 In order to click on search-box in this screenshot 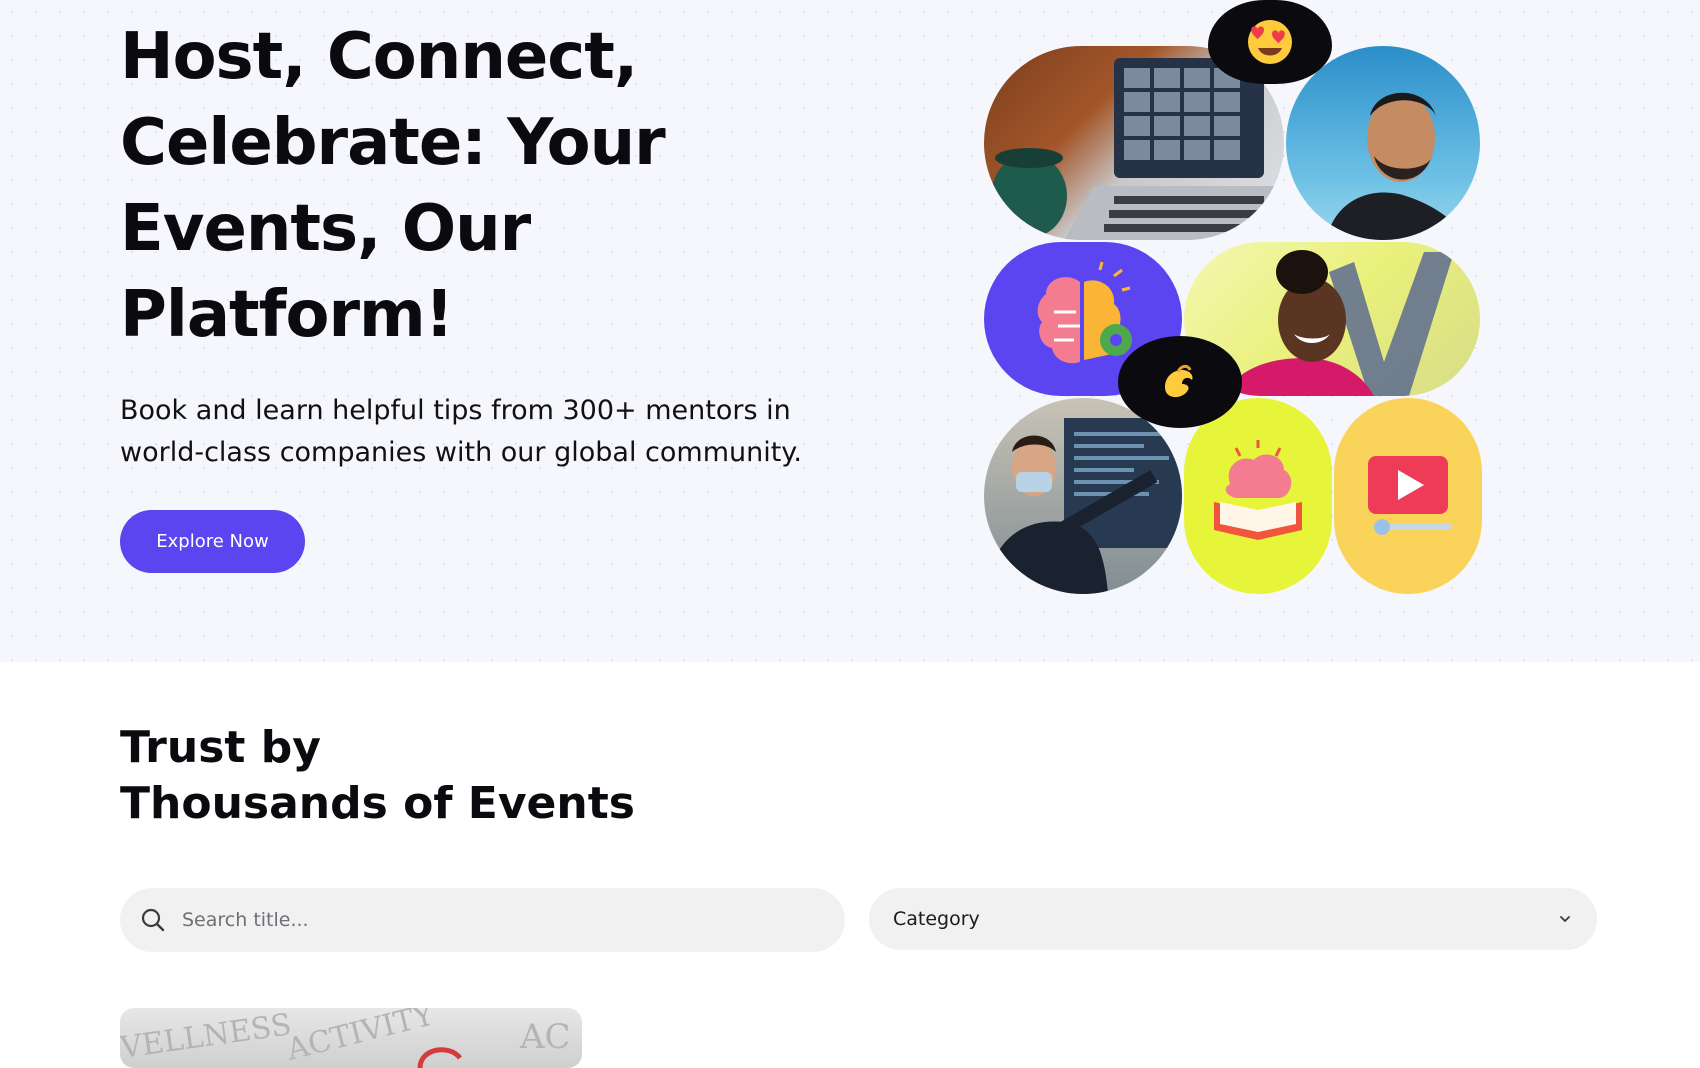, I will do `click(482, 920)`.